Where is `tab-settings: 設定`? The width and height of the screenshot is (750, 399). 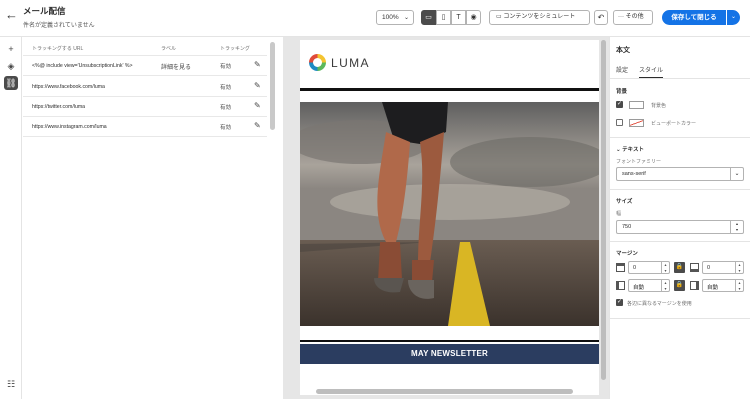 tab-settings: 設定 is located at coordinates (622, 69).